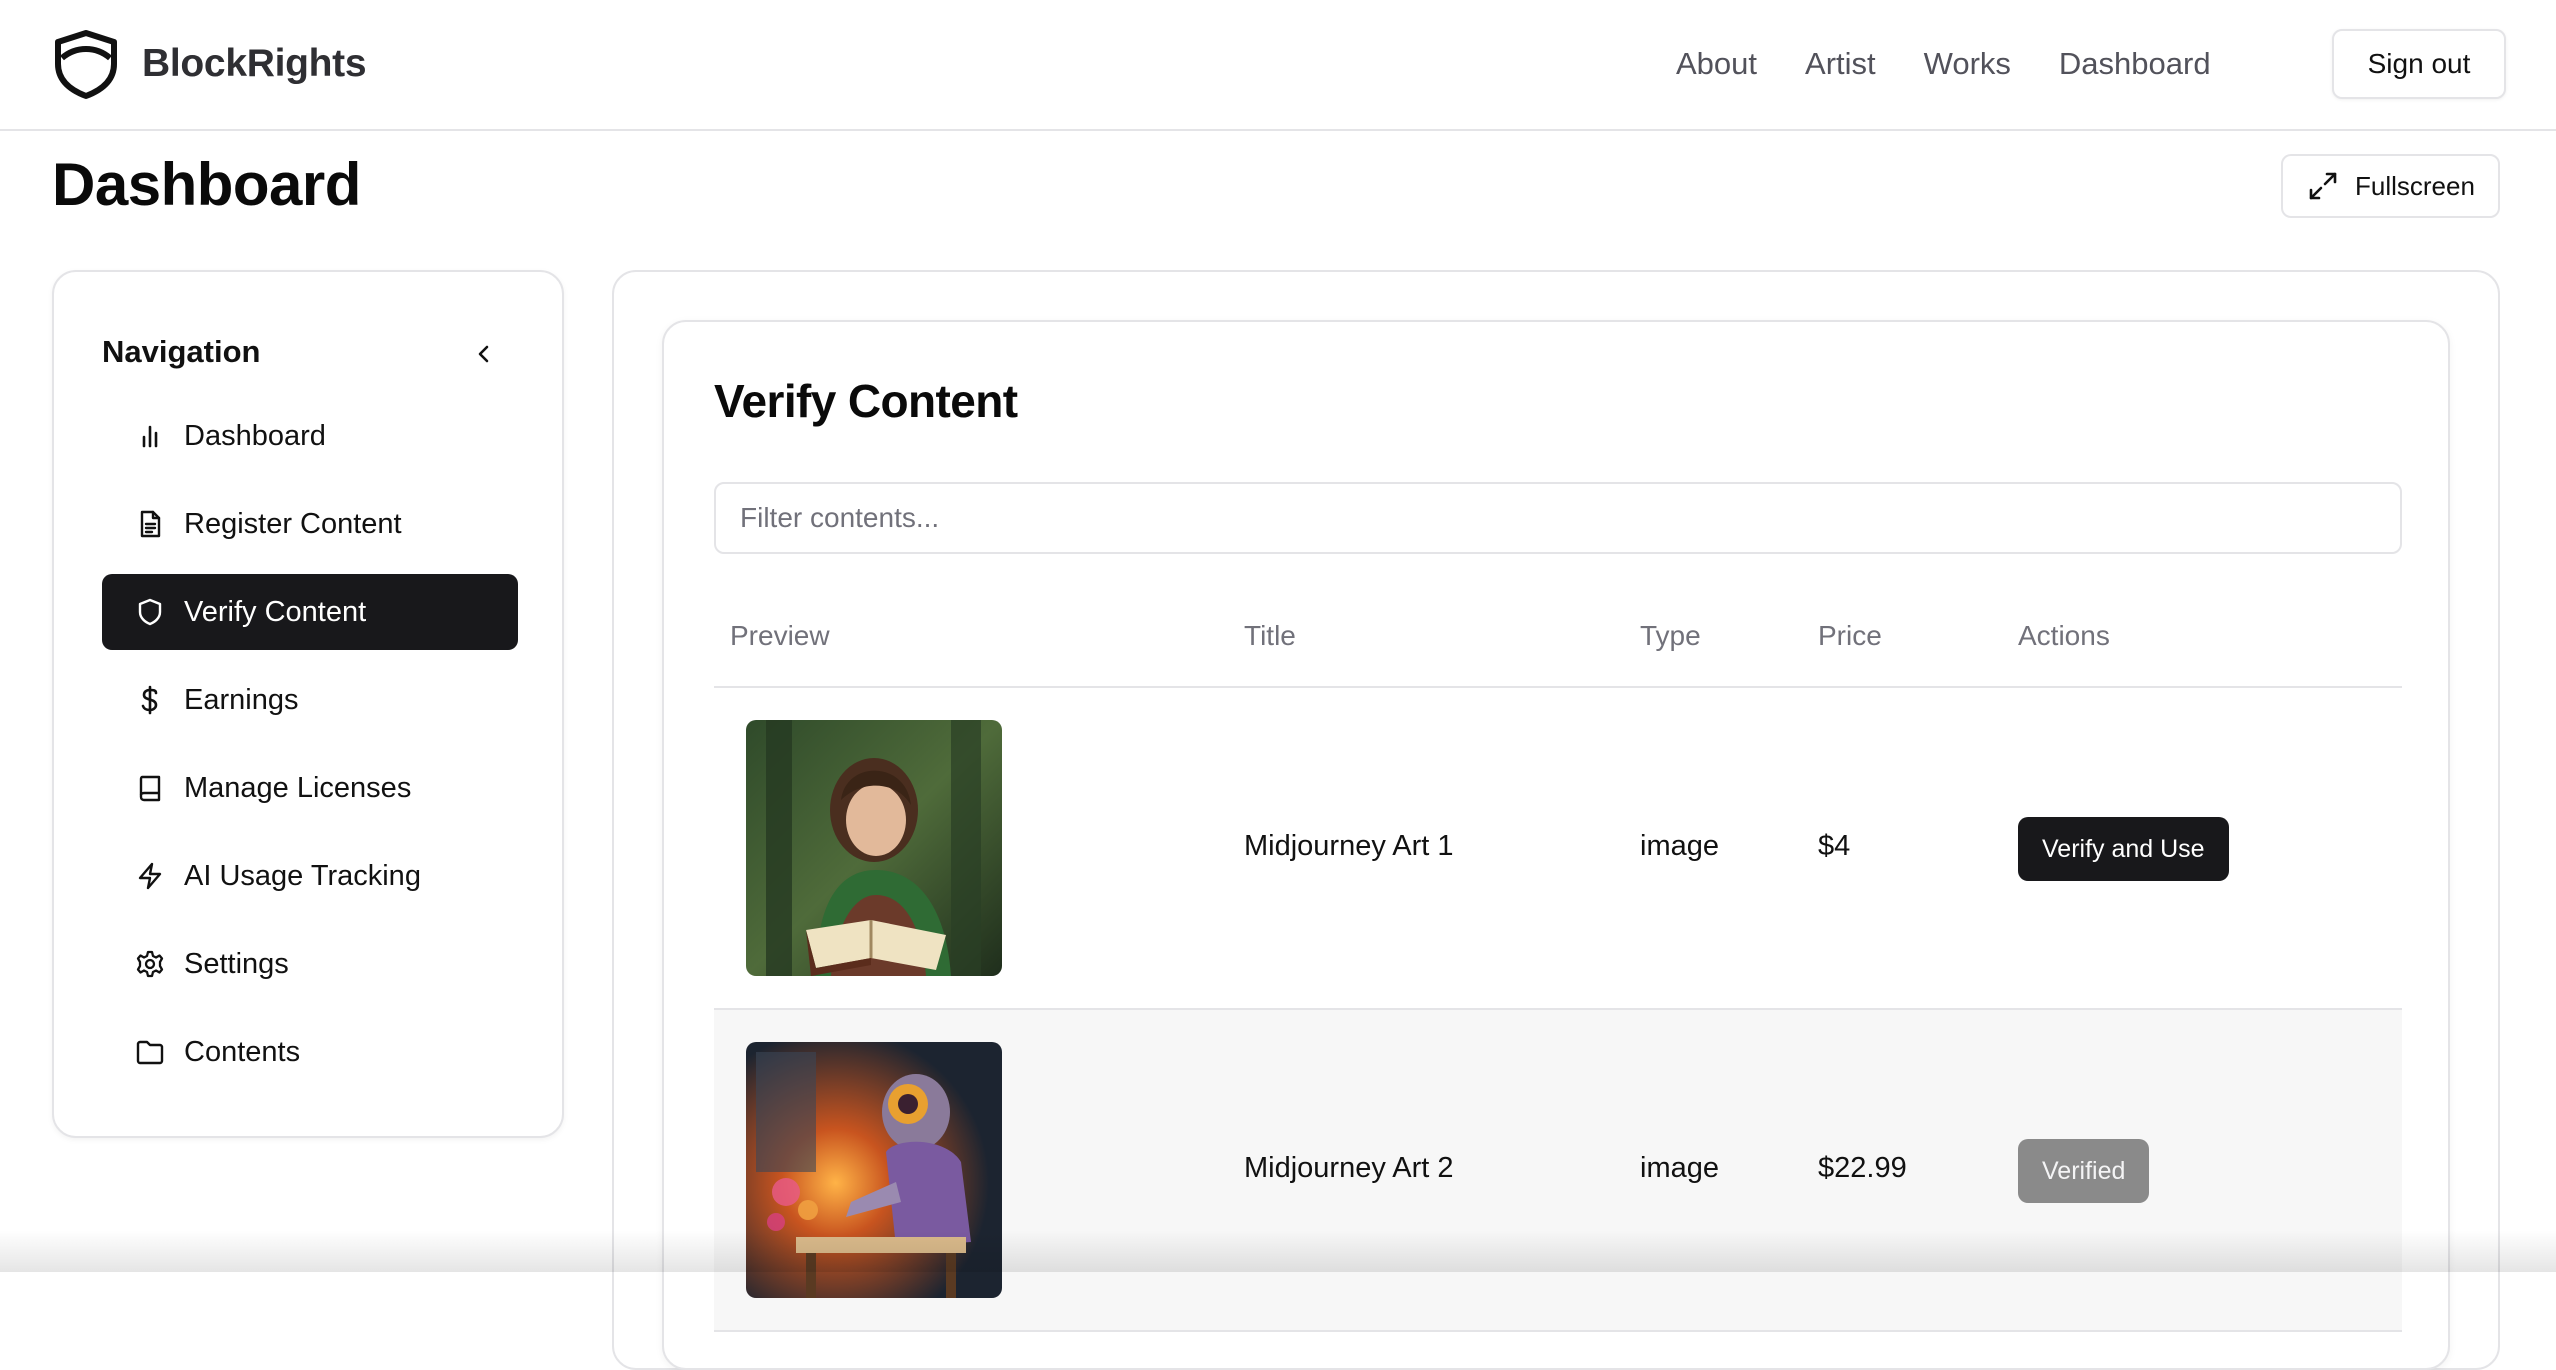 The width and height of the screenshot is (2556, 1370). I want to click on dollar-sign-icon, so click(150, 700).